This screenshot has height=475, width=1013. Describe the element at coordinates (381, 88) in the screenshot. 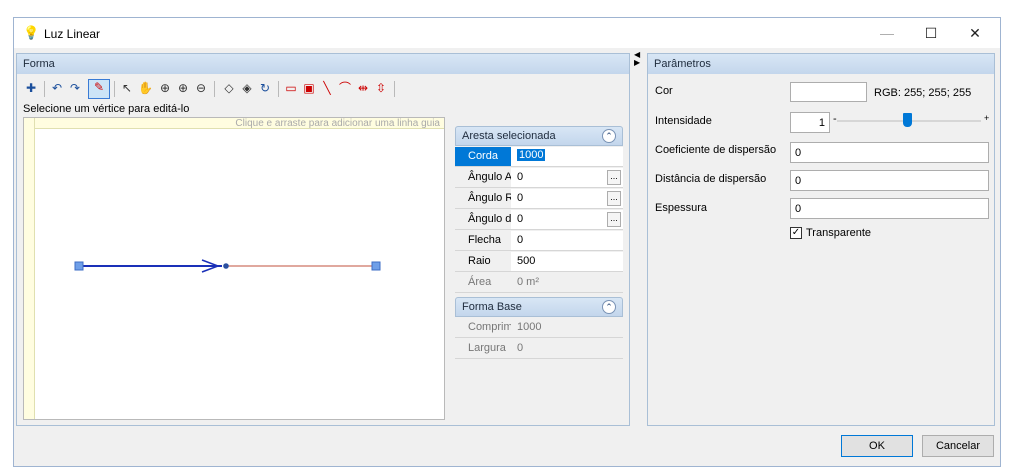

I see `mirror-vertical-icon: ⇳` at that location.